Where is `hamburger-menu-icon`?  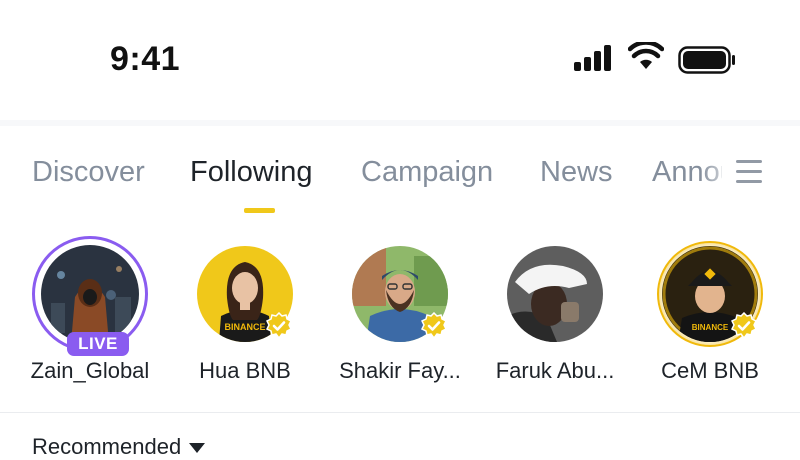 hamburger-menu-icon is located at coordinates (750, 172).